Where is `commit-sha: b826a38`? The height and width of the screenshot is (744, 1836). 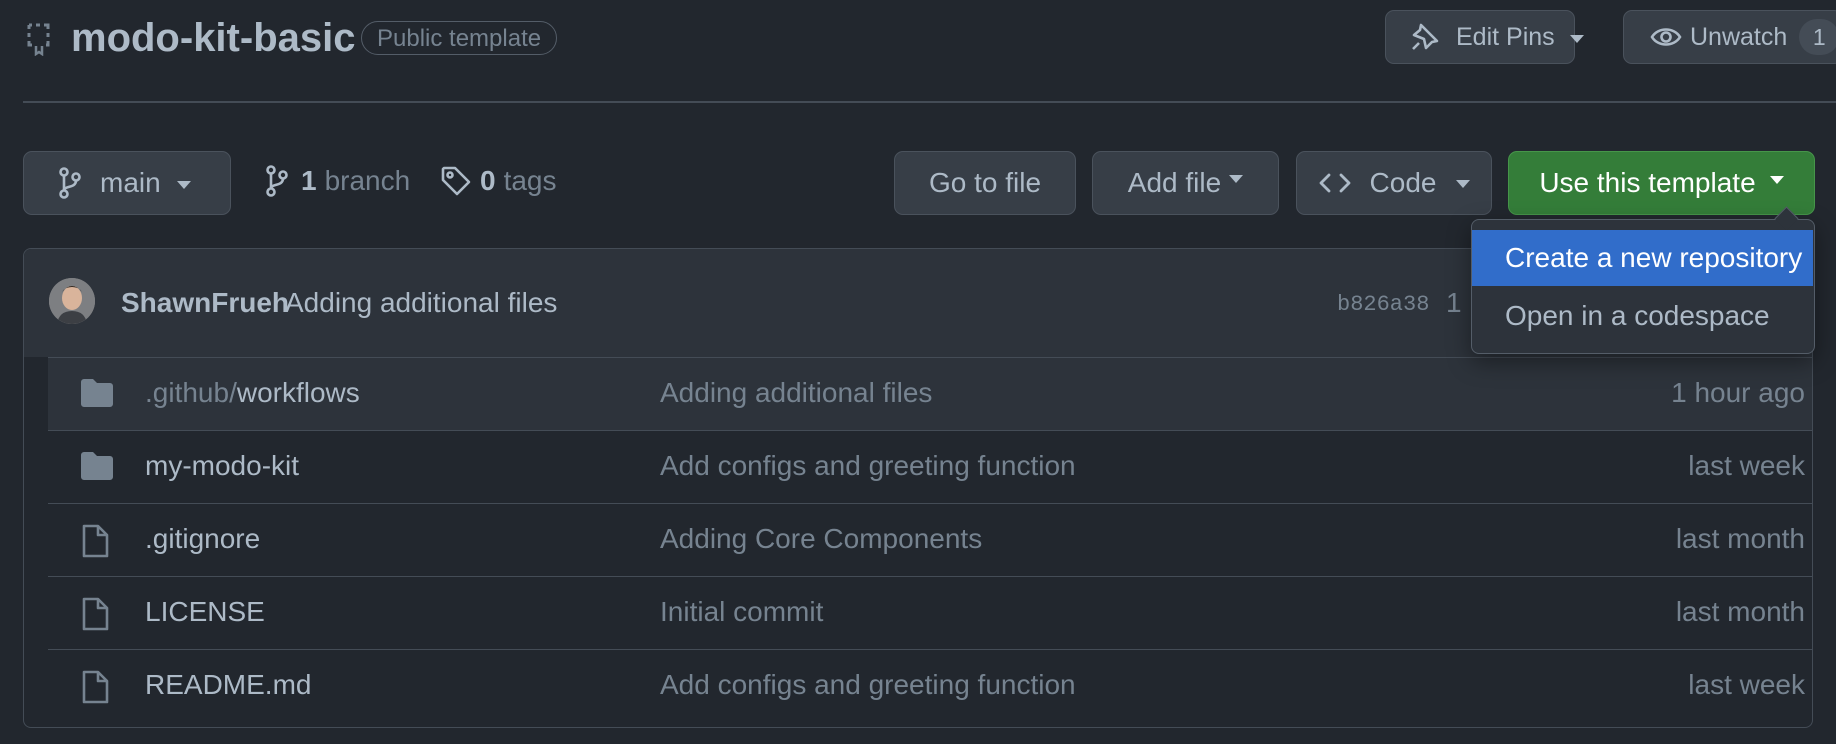 commit-sha: b826a38 is located at coordinates (1383, 304).